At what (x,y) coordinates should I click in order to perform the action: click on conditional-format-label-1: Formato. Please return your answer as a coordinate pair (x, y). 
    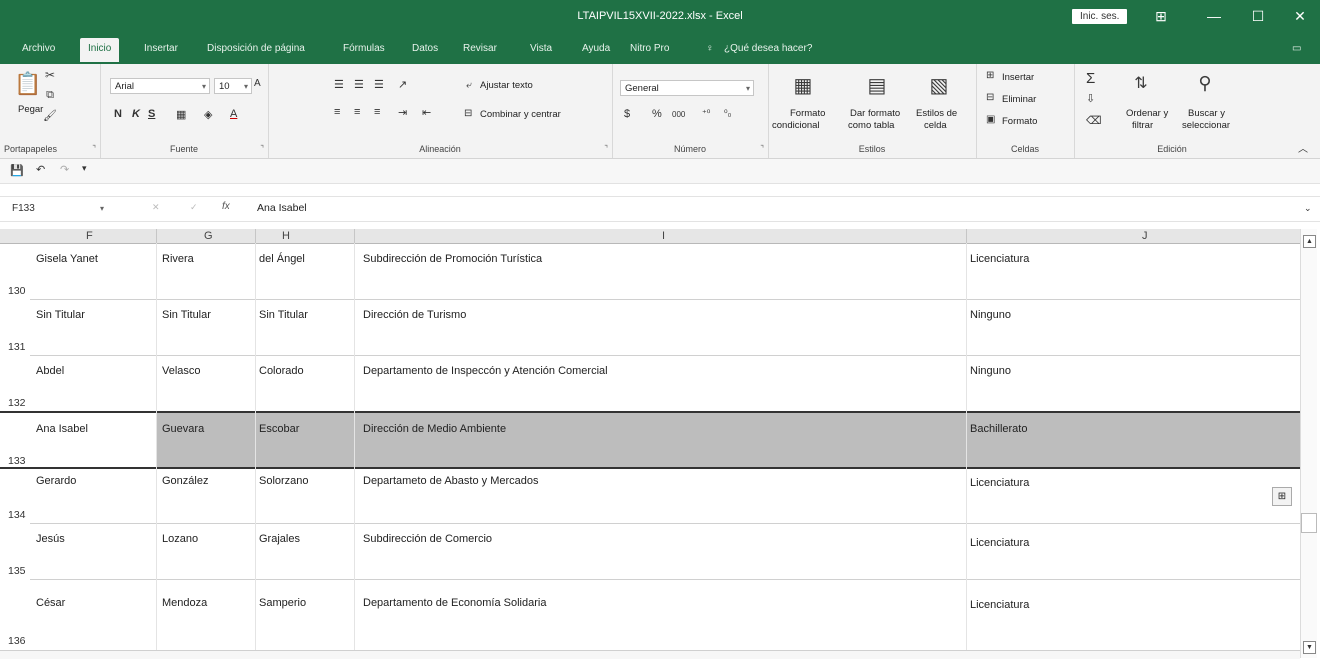
    Looking at the image, I should click on (807, 113).